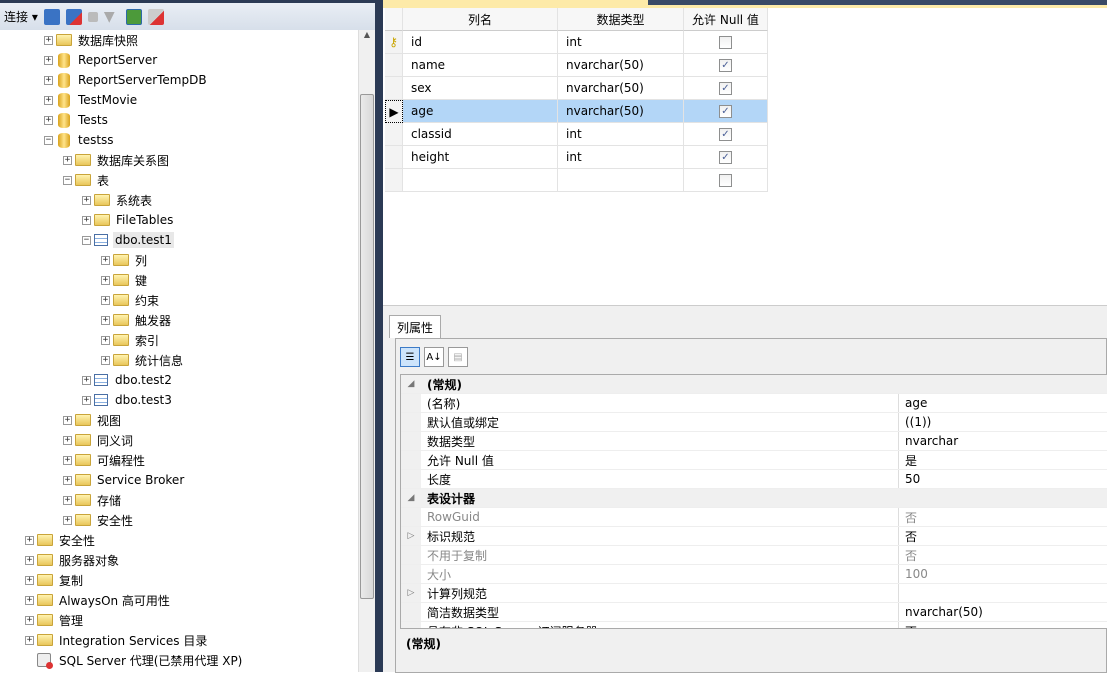  Describe the element at coordinates (77, 120) in the screenshot. I see `tree-node: + Tests` at that location.